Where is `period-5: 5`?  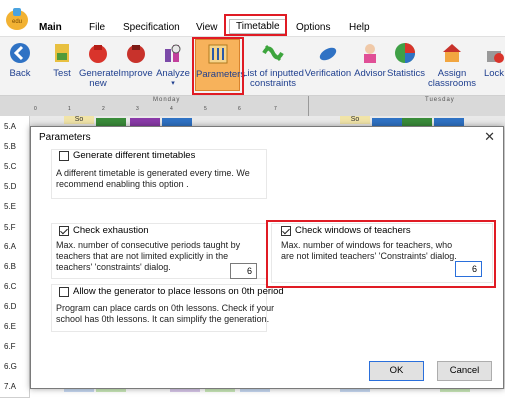 period-5: 5 is located at coordinates (205, 109).